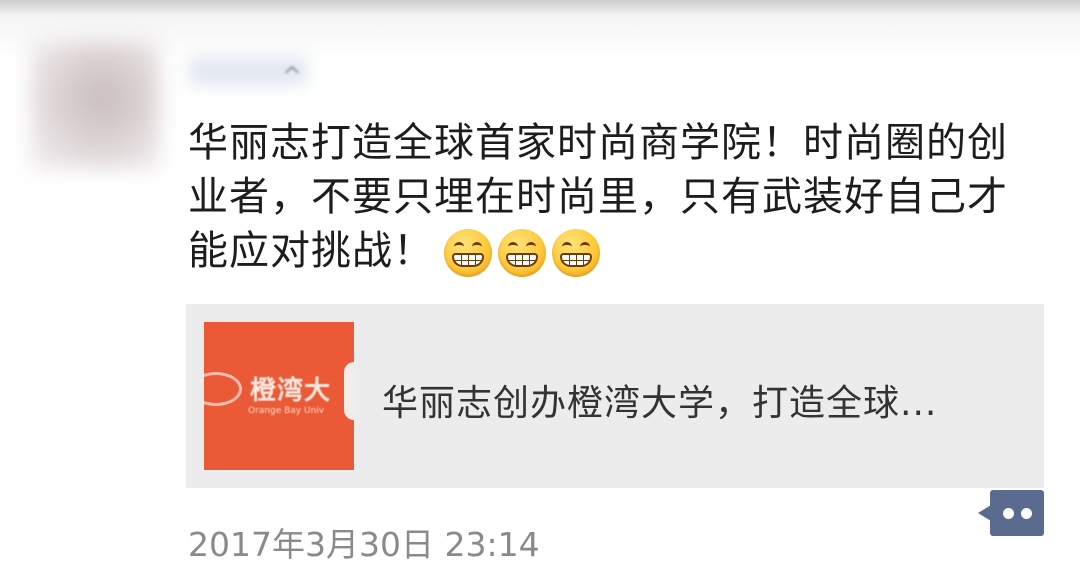 This screenshot has width=1080, height=581. What do you see at coordinates (349, 391) in the screenshot?
I see `thumbnail-overlay` at bounding box center [349, 391].